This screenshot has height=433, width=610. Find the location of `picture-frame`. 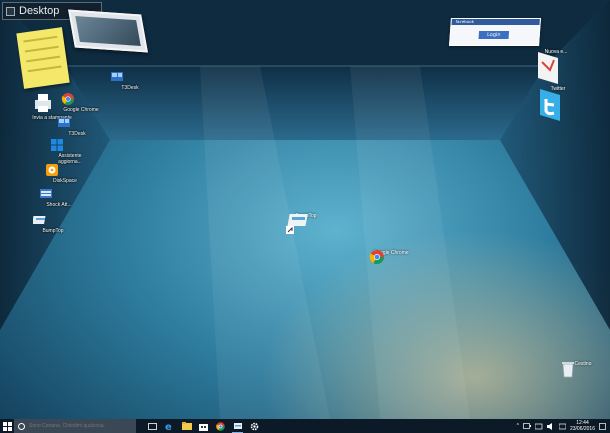

picture-frame is located at coordinates (108, 31).